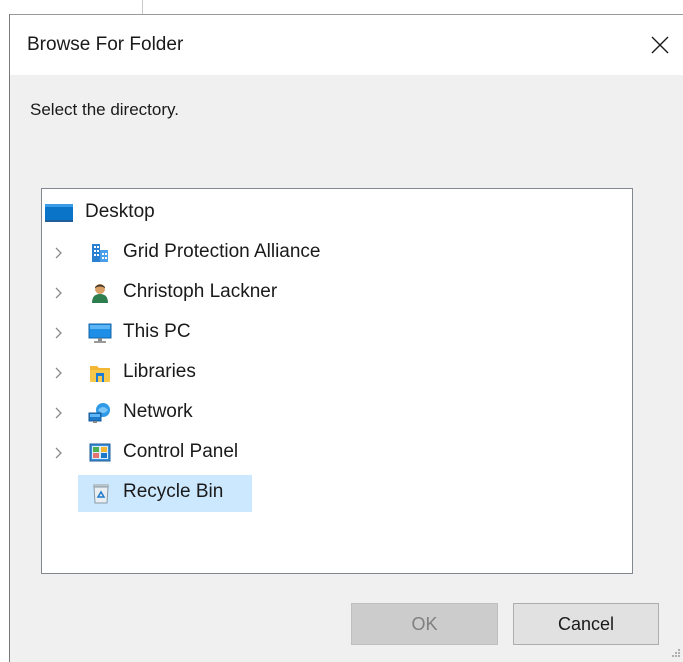 The height and width of the screenshot is (662, 683). I want to click on recycle-bin-icon, so click(101, 494).